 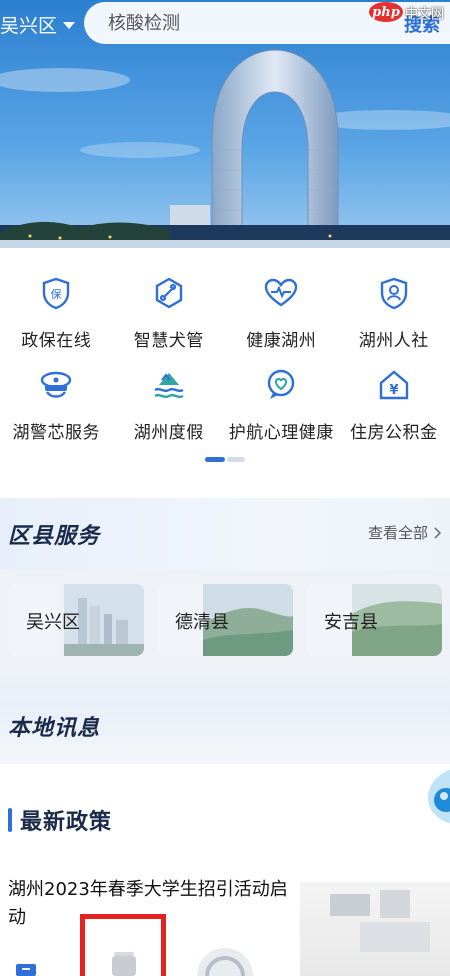 I want to click on watermark: php 中文网, so click(x=406, y=12).